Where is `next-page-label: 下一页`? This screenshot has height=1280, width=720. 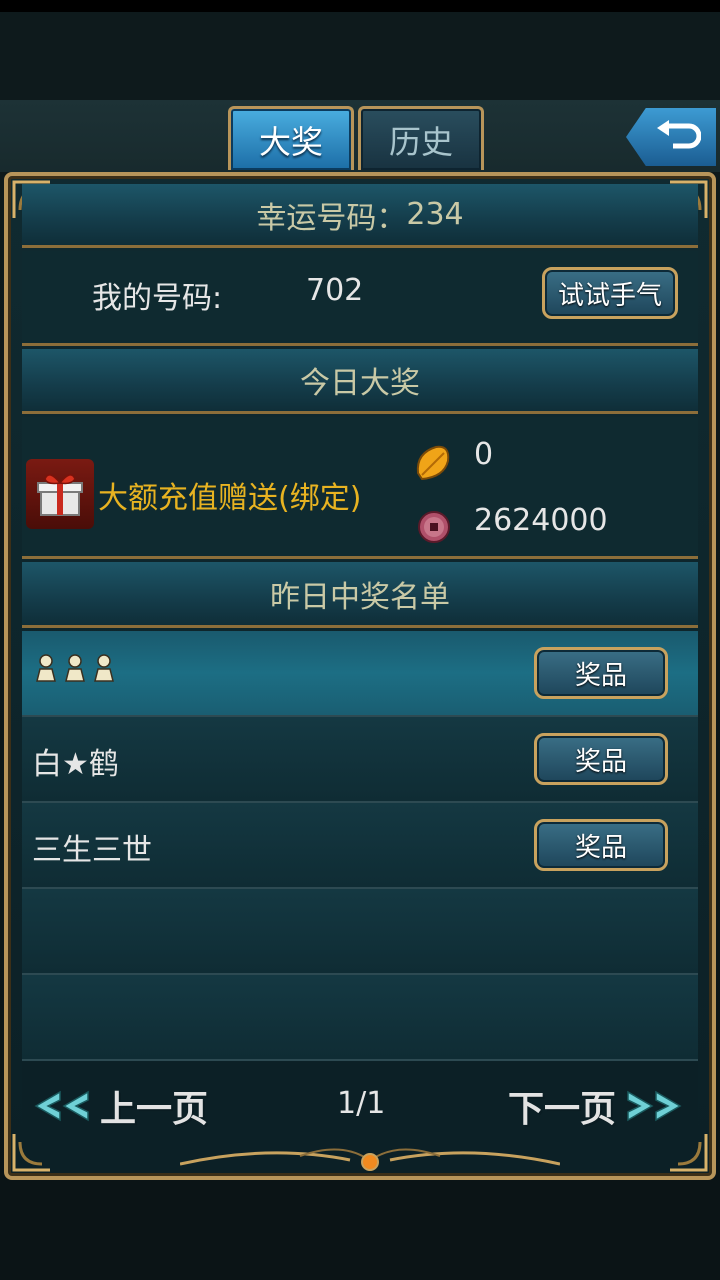
next-page-label: 下一页 is located at coordinates (561, 1109).